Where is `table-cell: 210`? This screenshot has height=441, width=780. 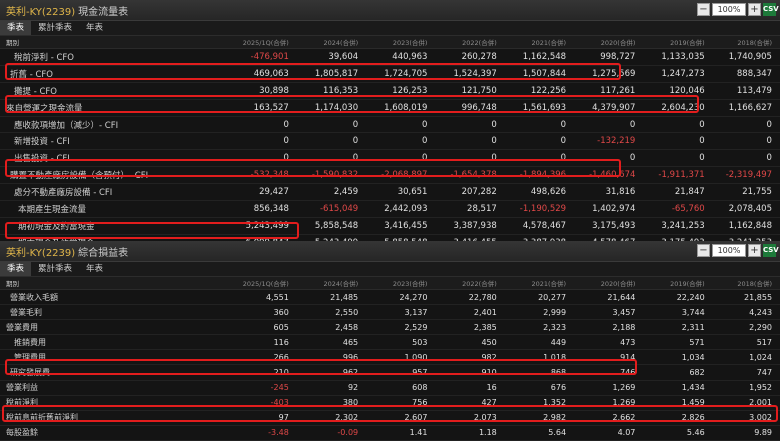
table-cell: 210 is located at coordinates (281, 373).